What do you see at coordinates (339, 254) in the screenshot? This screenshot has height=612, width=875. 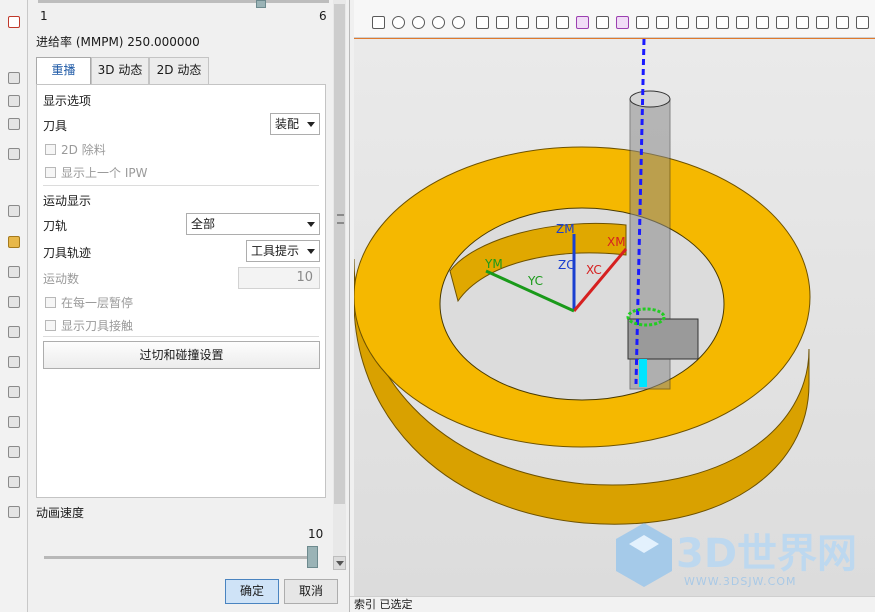 I see `scrollbar-thumb` at bounding box center [339, 254].